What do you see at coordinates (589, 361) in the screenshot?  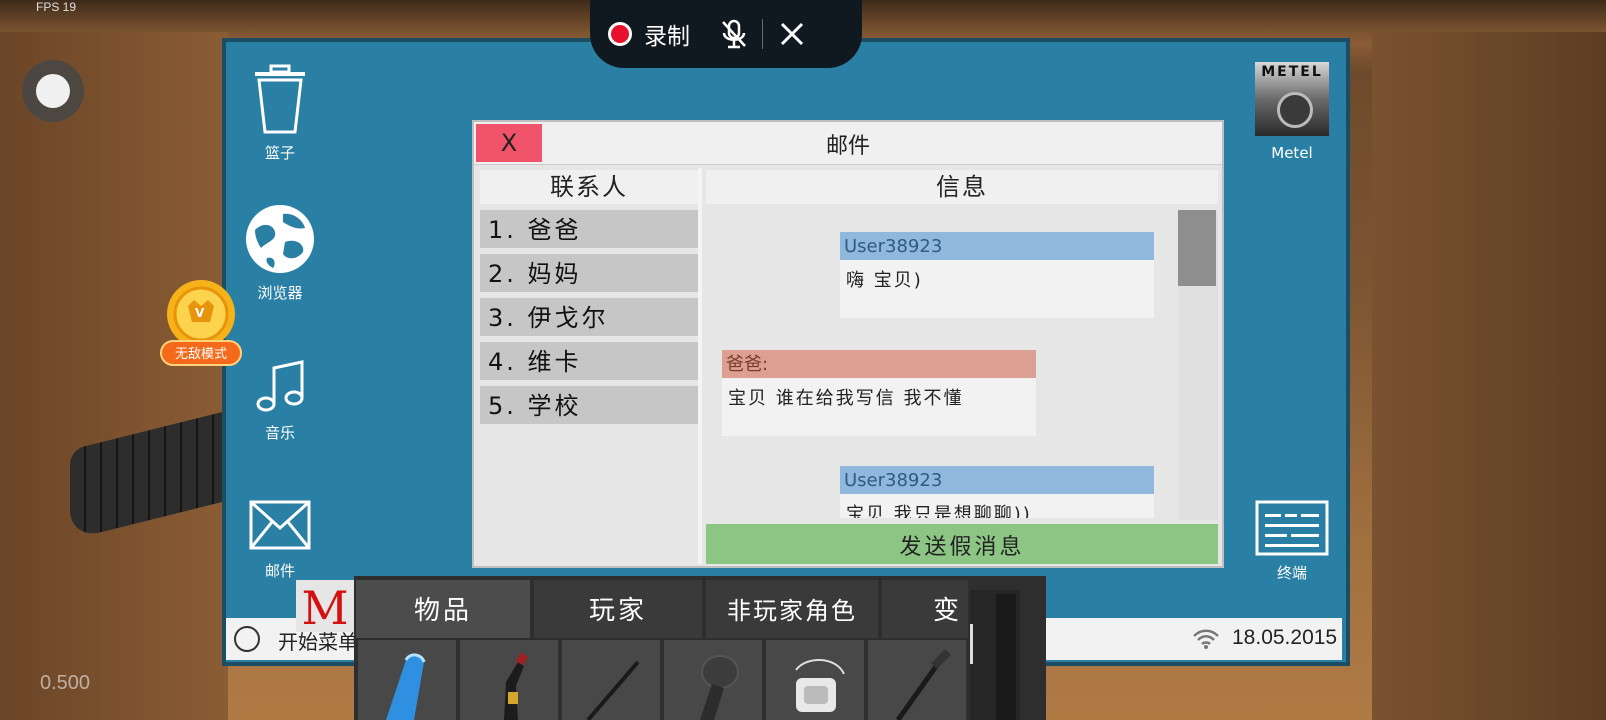 I see `contact-item: 4. 维卡` at bounding box center [589, 361].